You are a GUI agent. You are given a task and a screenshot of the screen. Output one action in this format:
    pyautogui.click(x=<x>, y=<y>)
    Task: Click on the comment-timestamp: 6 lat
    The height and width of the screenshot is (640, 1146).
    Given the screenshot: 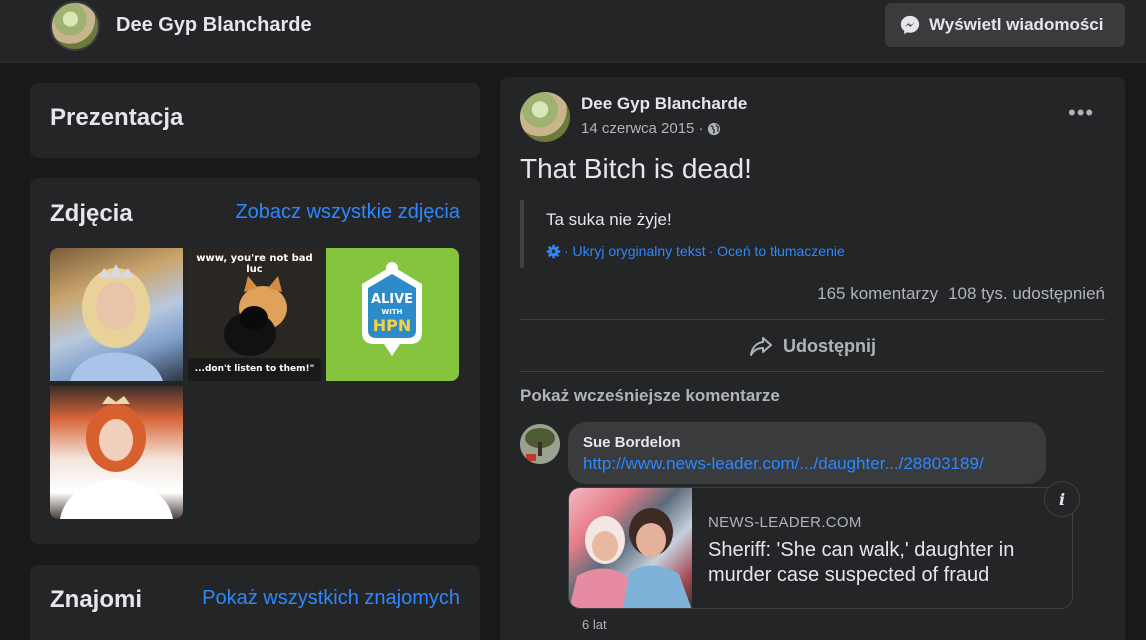 What is the action you would take?
    pyautogui.click(x=594, y=624)
    